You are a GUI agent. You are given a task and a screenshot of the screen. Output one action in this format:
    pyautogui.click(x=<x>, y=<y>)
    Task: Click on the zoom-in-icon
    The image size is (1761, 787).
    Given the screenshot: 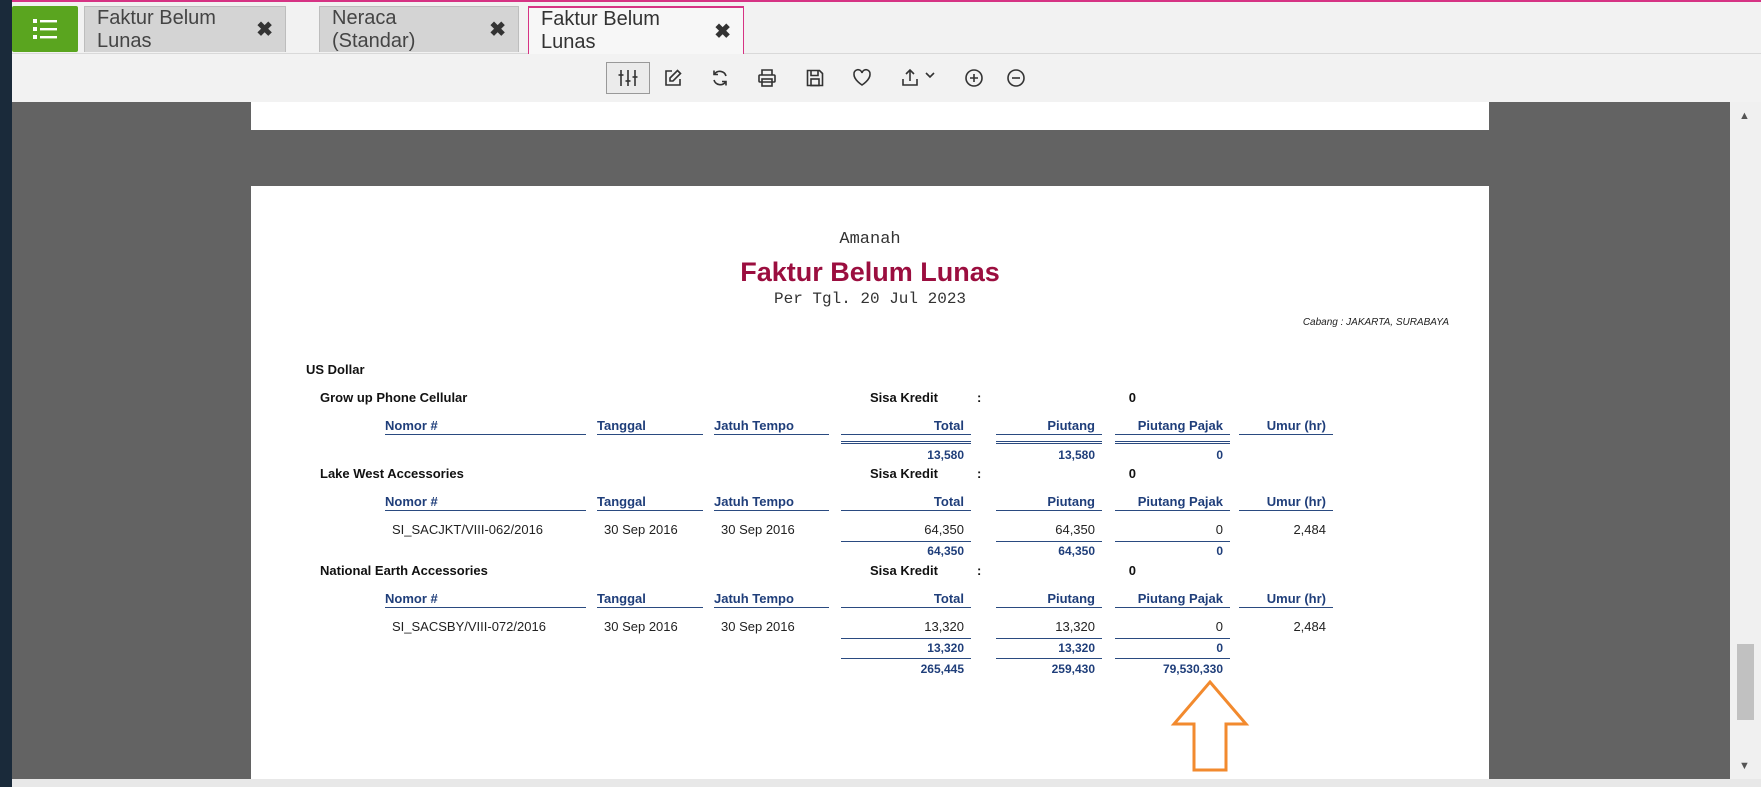 What is the action you would take?
    pyautogui.click(x=974, y=78)
    